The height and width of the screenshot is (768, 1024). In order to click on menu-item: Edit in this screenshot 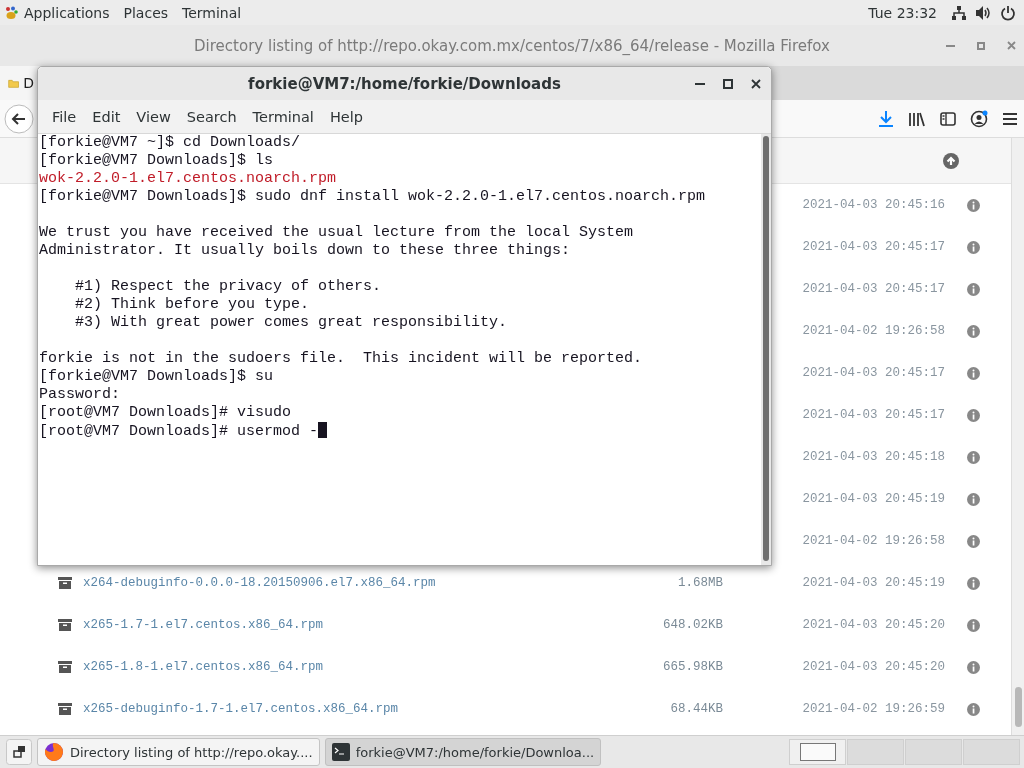, I will do `click(106, 116)`.